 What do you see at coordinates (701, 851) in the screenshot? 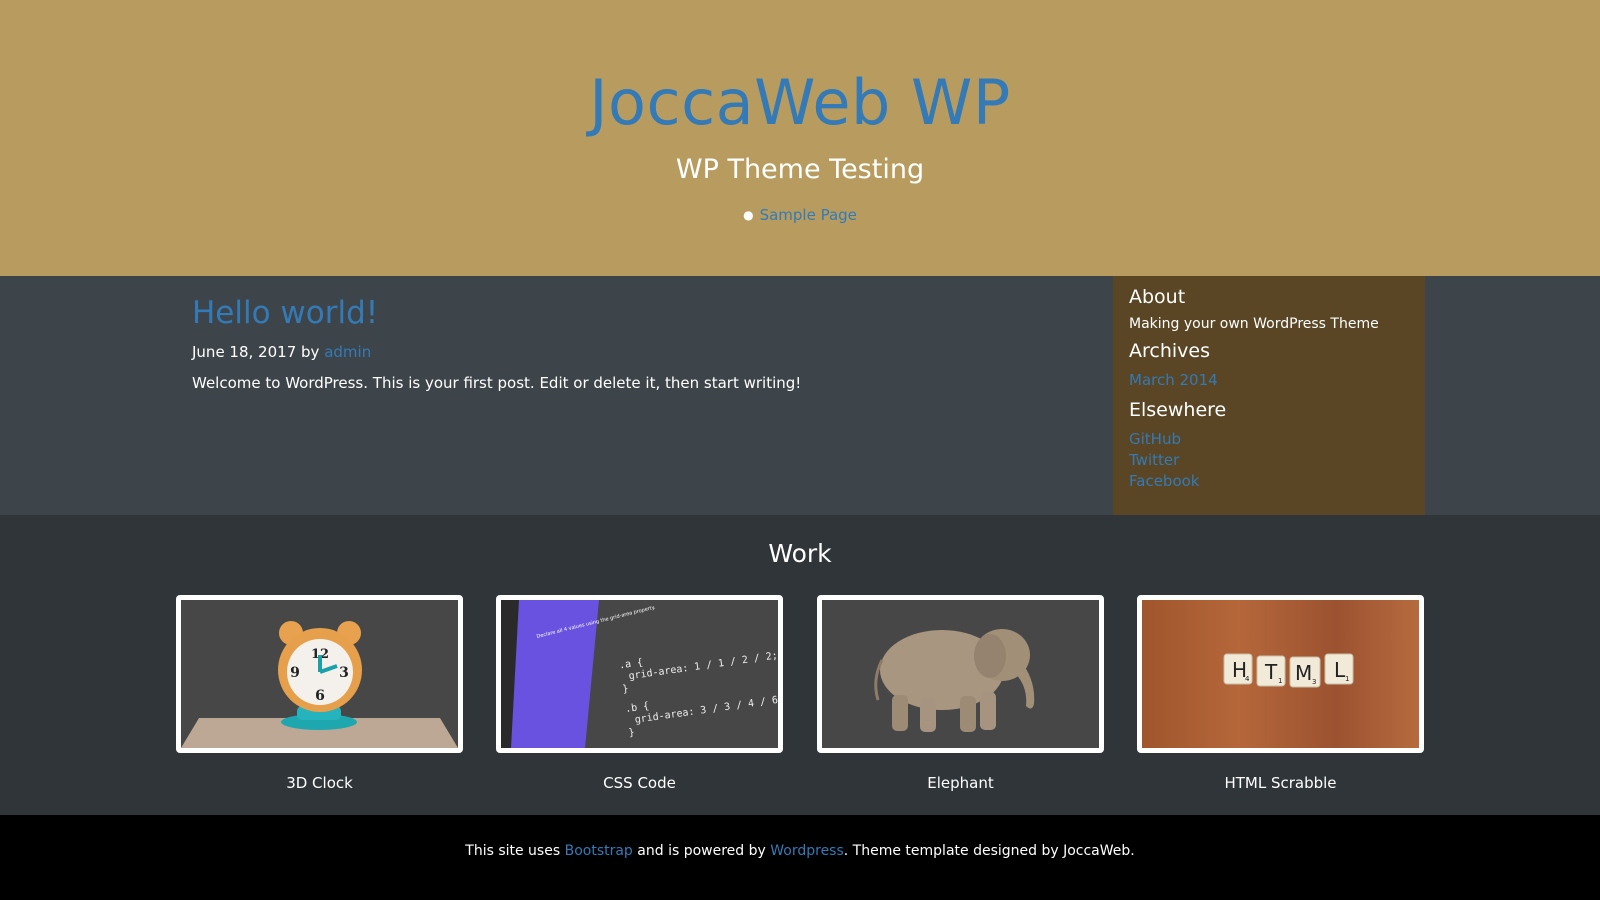
I see `footer-text-part2: and is powered by` at bounding box center [701, 851].